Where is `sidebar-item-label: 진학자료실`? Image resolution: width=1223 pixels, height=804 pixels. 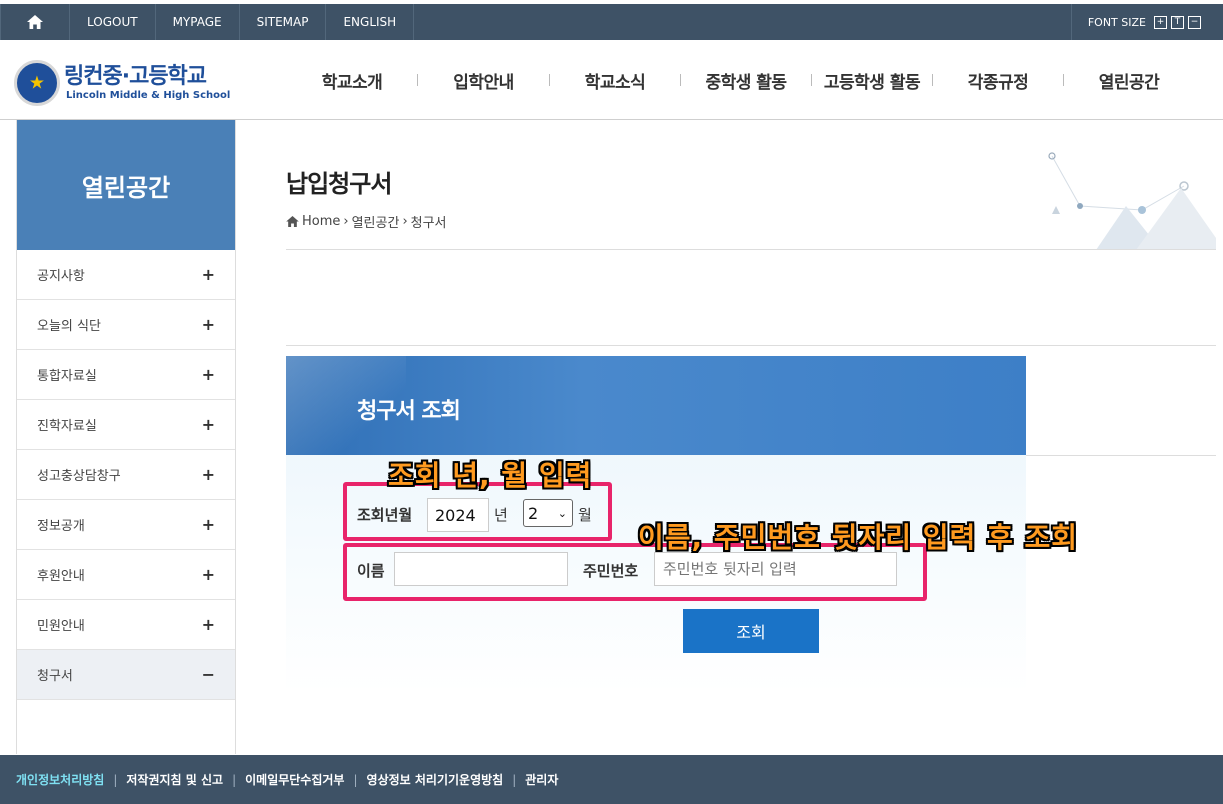 sidebar-item-label: 진학자료실 is located at coordinates (67, 426).